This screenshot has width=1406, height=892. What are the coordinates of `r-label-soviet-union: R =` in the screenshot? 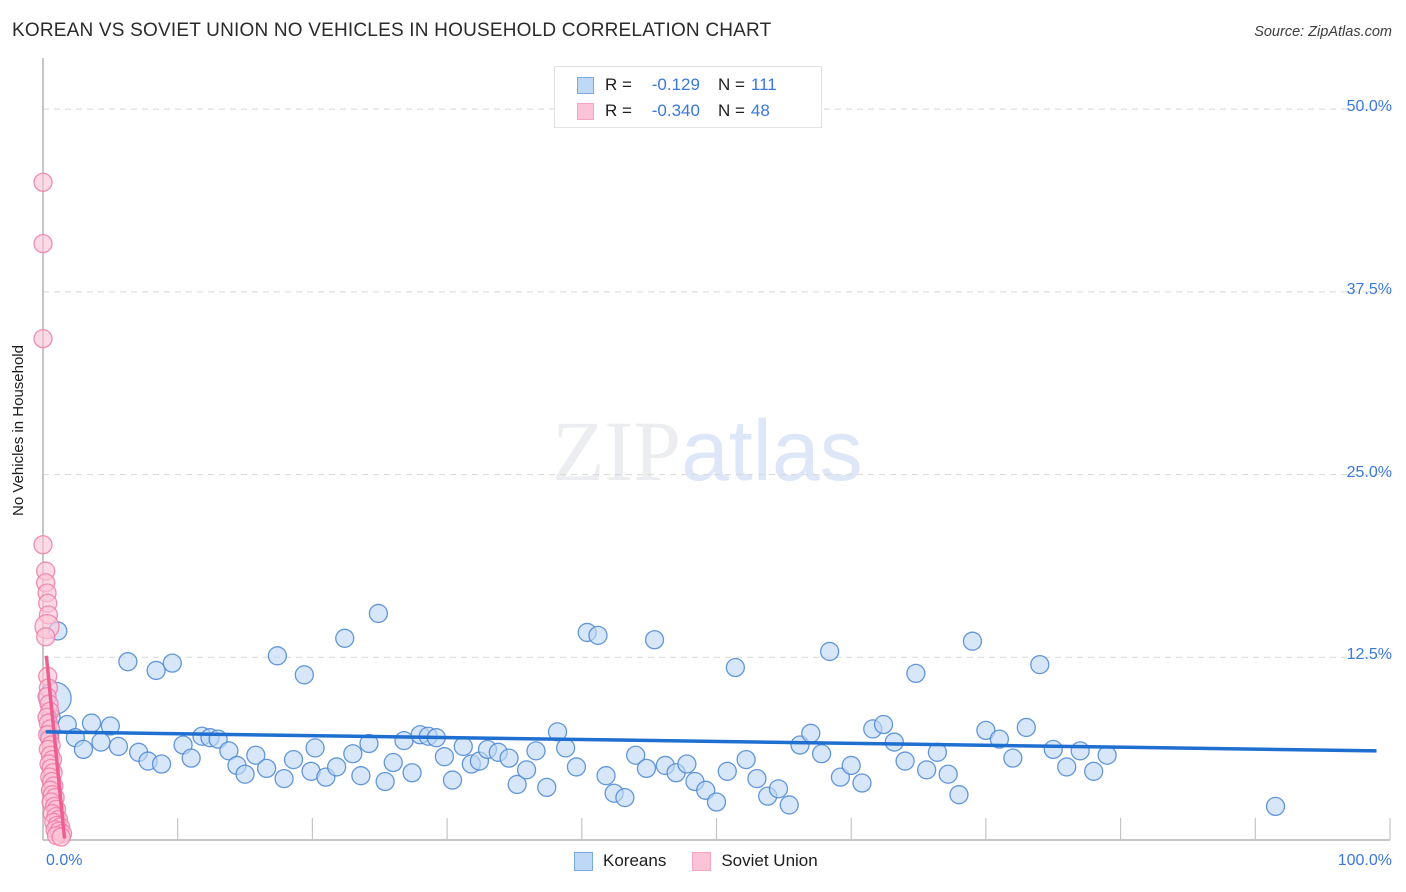 It's located at (618, 110).